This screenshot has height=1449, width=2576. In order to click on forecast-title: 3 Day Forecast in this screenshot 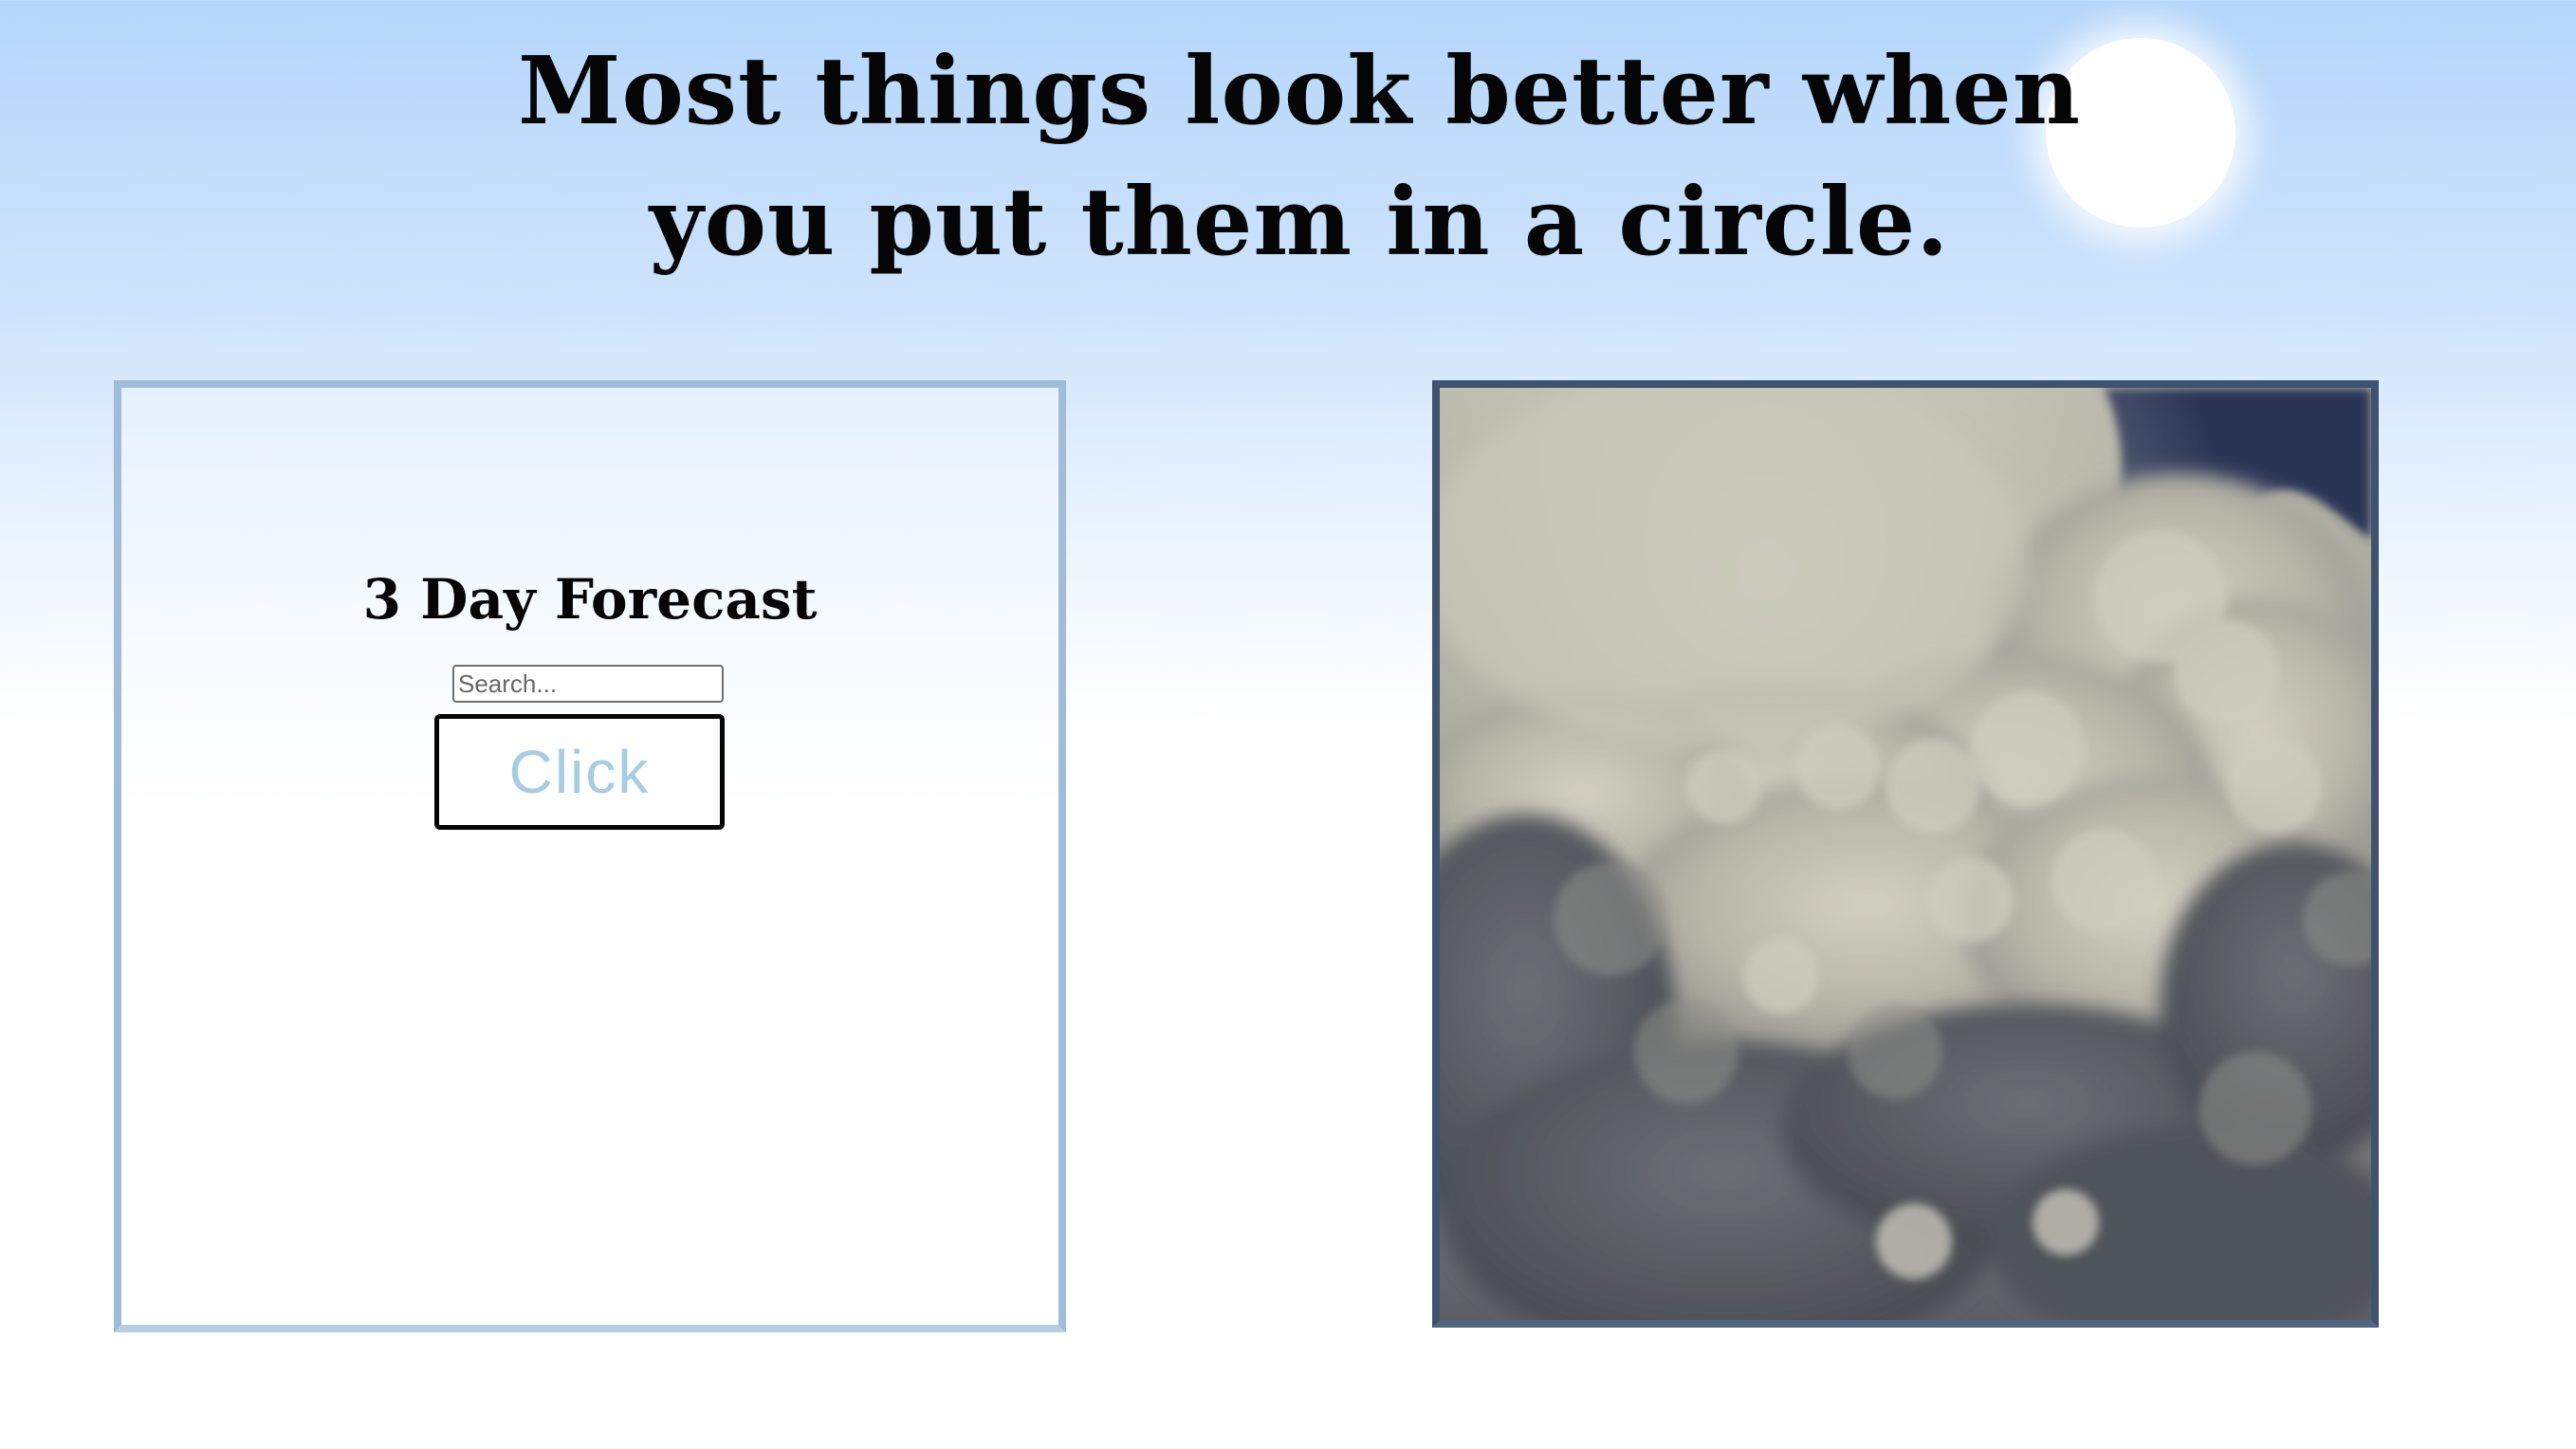, I will do `click(590, 599)`.